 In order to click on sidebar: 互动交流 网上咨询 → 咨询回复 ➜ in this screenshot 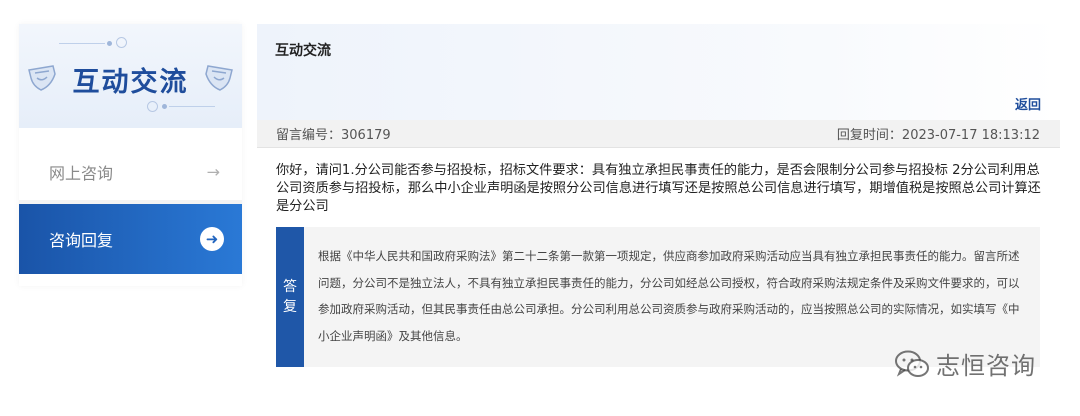, I will do `click(130, 155)`.